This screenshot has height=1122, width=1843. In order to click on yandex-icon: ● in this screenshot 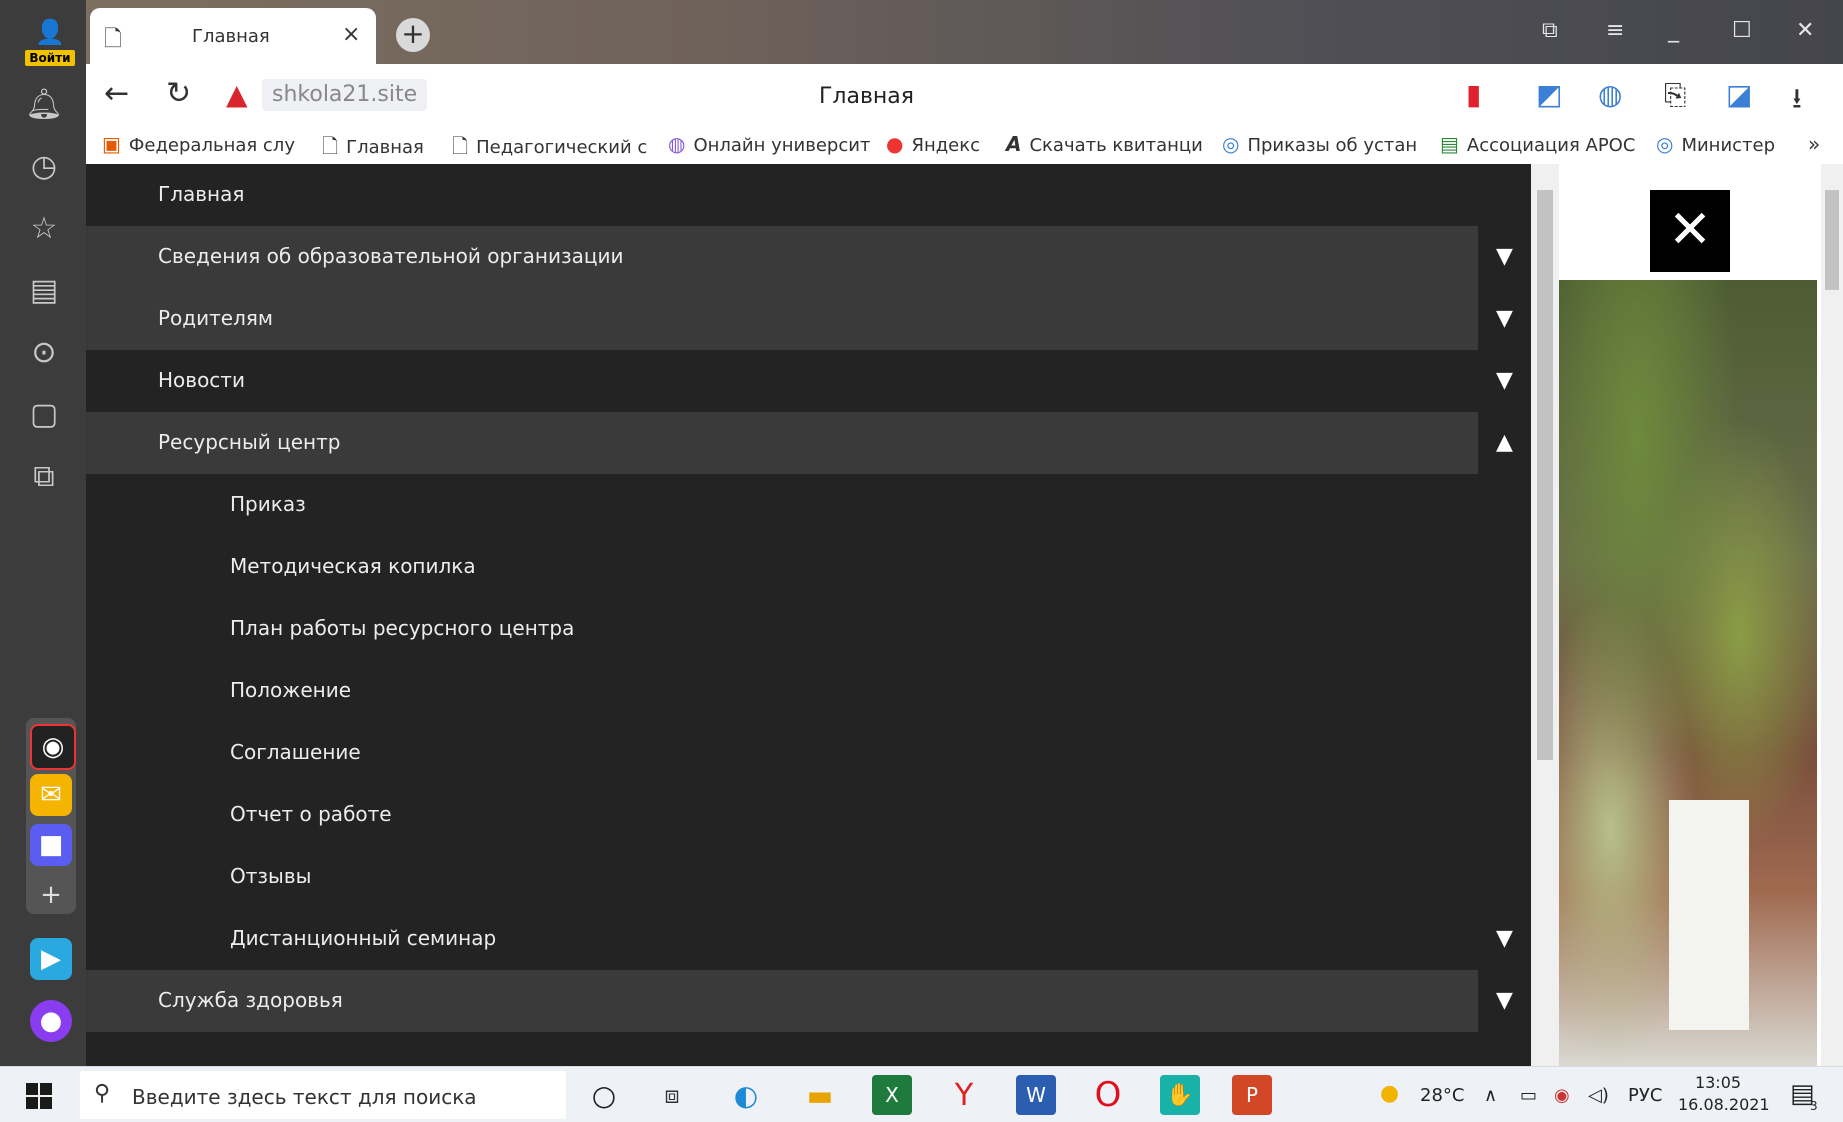, I will do `click(895, 144)`.